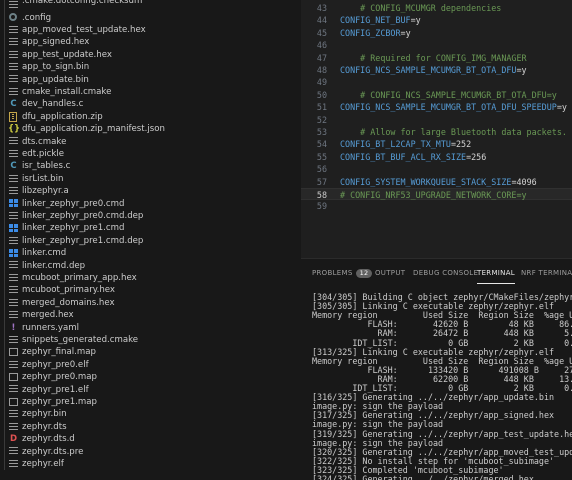 This screenshot has width=572, height=480. What do you see at coordinates (150, 92) in the screenshot?
I see `file-item: cmake_install.cmake` at bounding box center [150, 92].